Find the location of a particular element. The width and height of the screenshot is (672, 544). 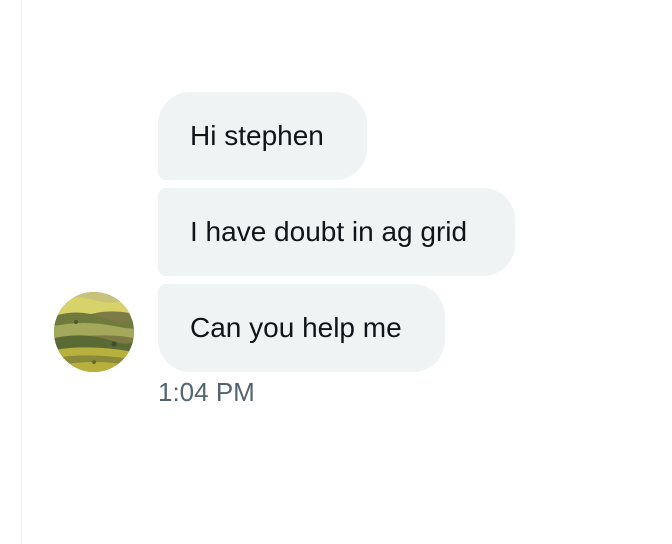

message-bubble-3: Can you help me is located at coordinates (301, 328).